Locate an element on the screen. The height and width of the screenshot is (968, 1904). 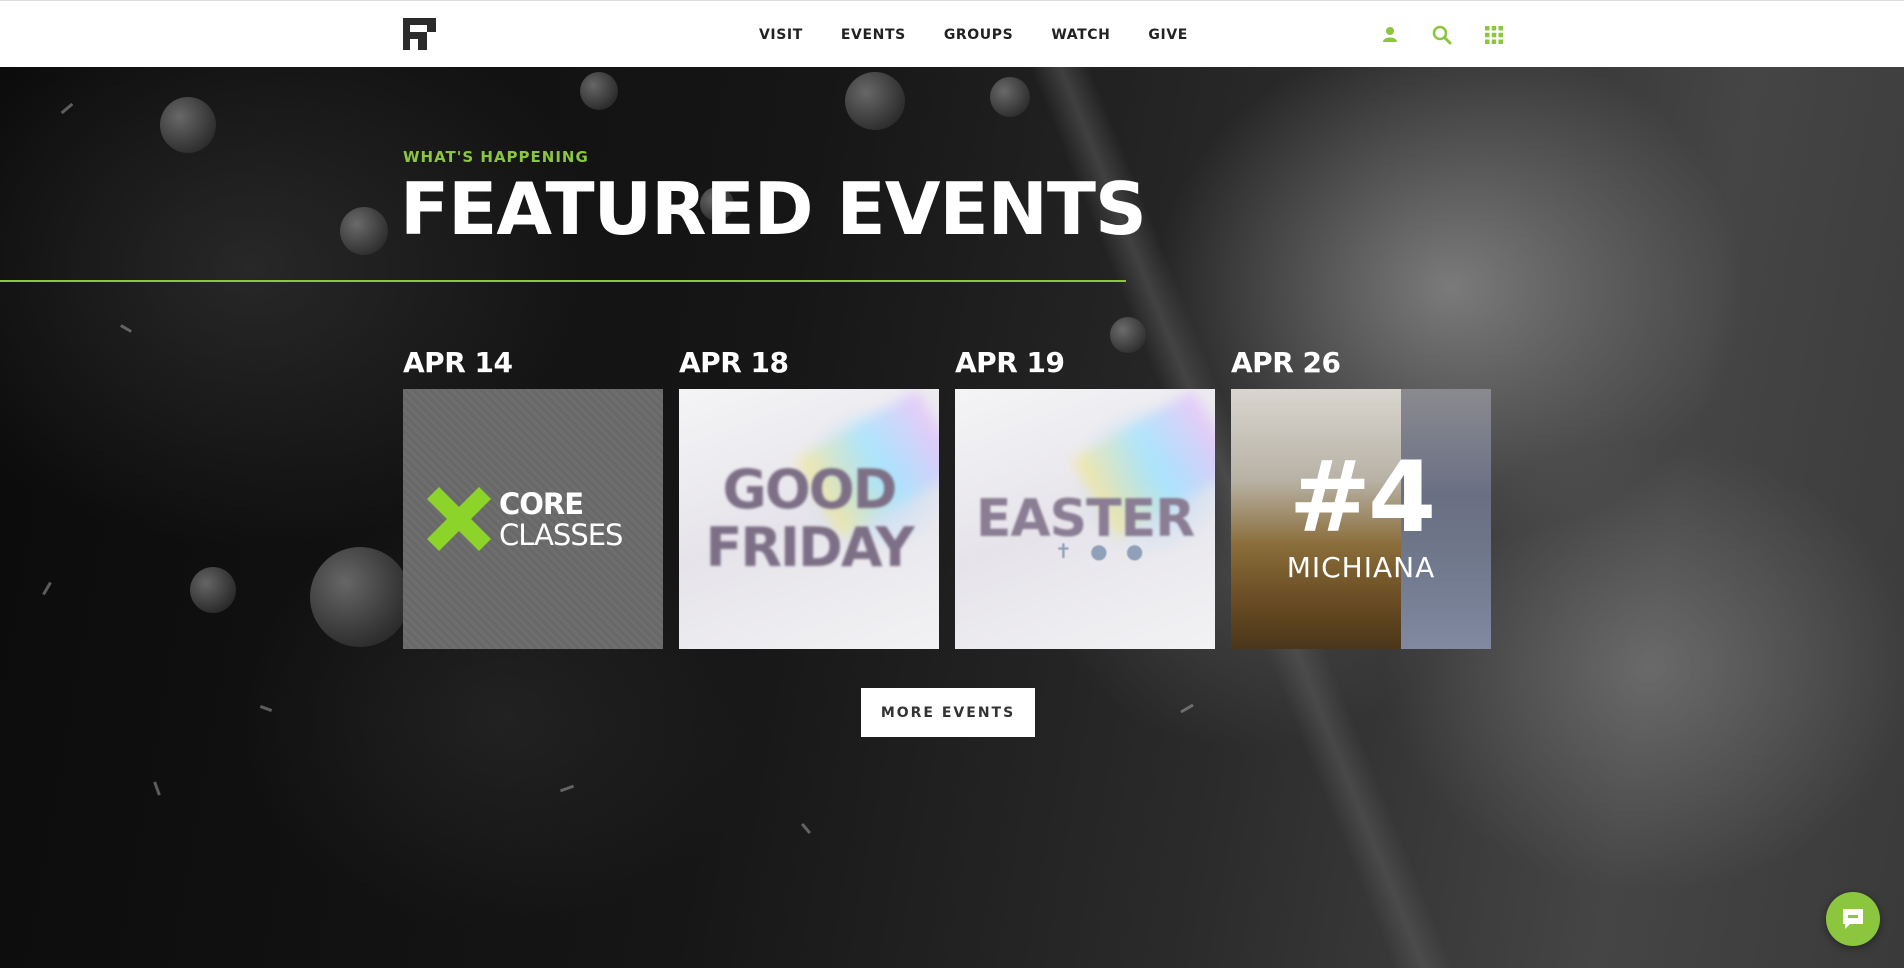
event-date: APR 19 is located at coordinates (1010, 362).